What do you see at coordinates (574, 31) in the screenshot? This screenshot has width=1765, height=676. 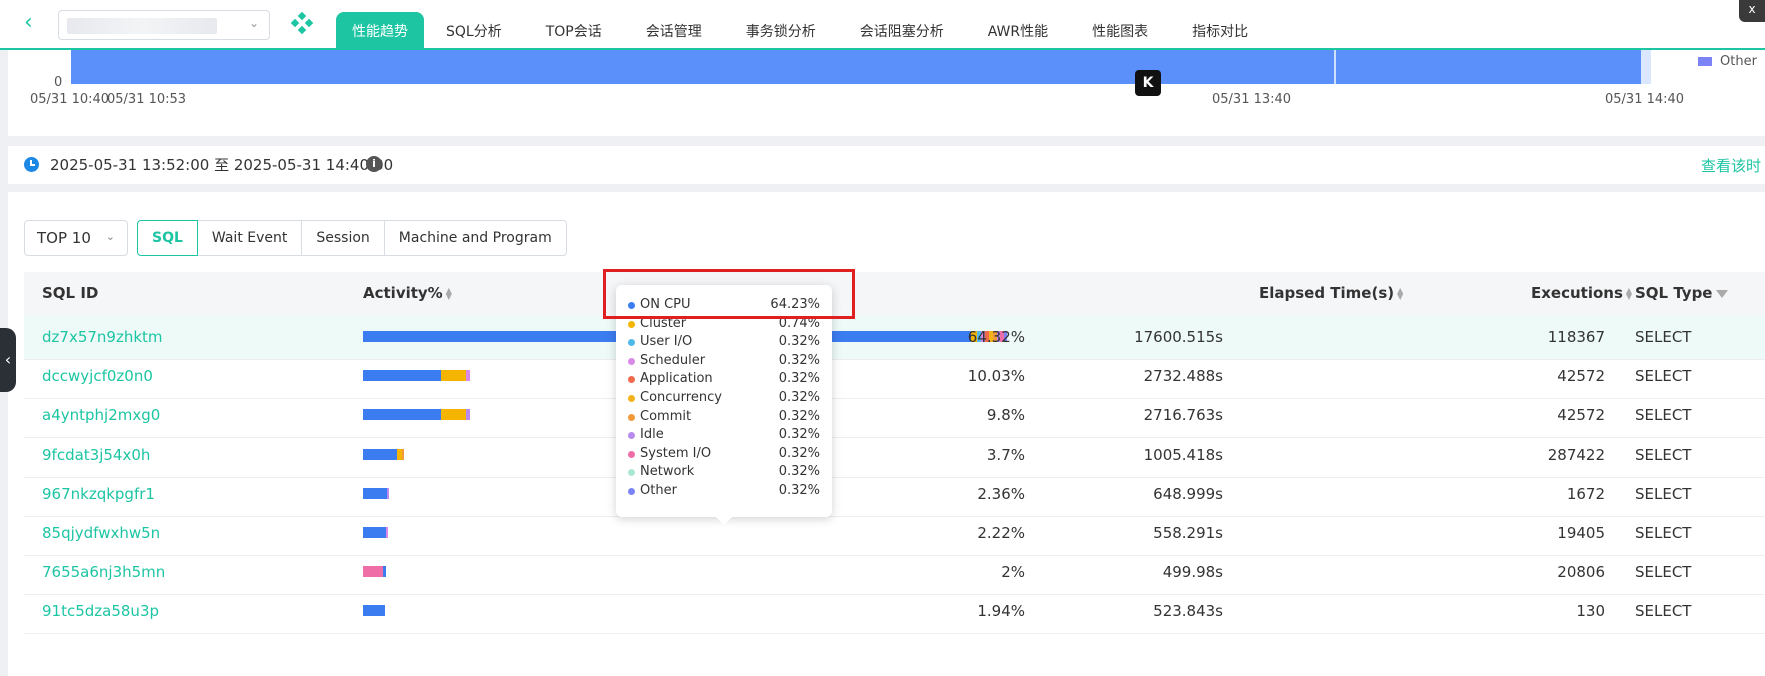 I see `tab-top-sessions: TOP会话` at bounding box center [574, 31].